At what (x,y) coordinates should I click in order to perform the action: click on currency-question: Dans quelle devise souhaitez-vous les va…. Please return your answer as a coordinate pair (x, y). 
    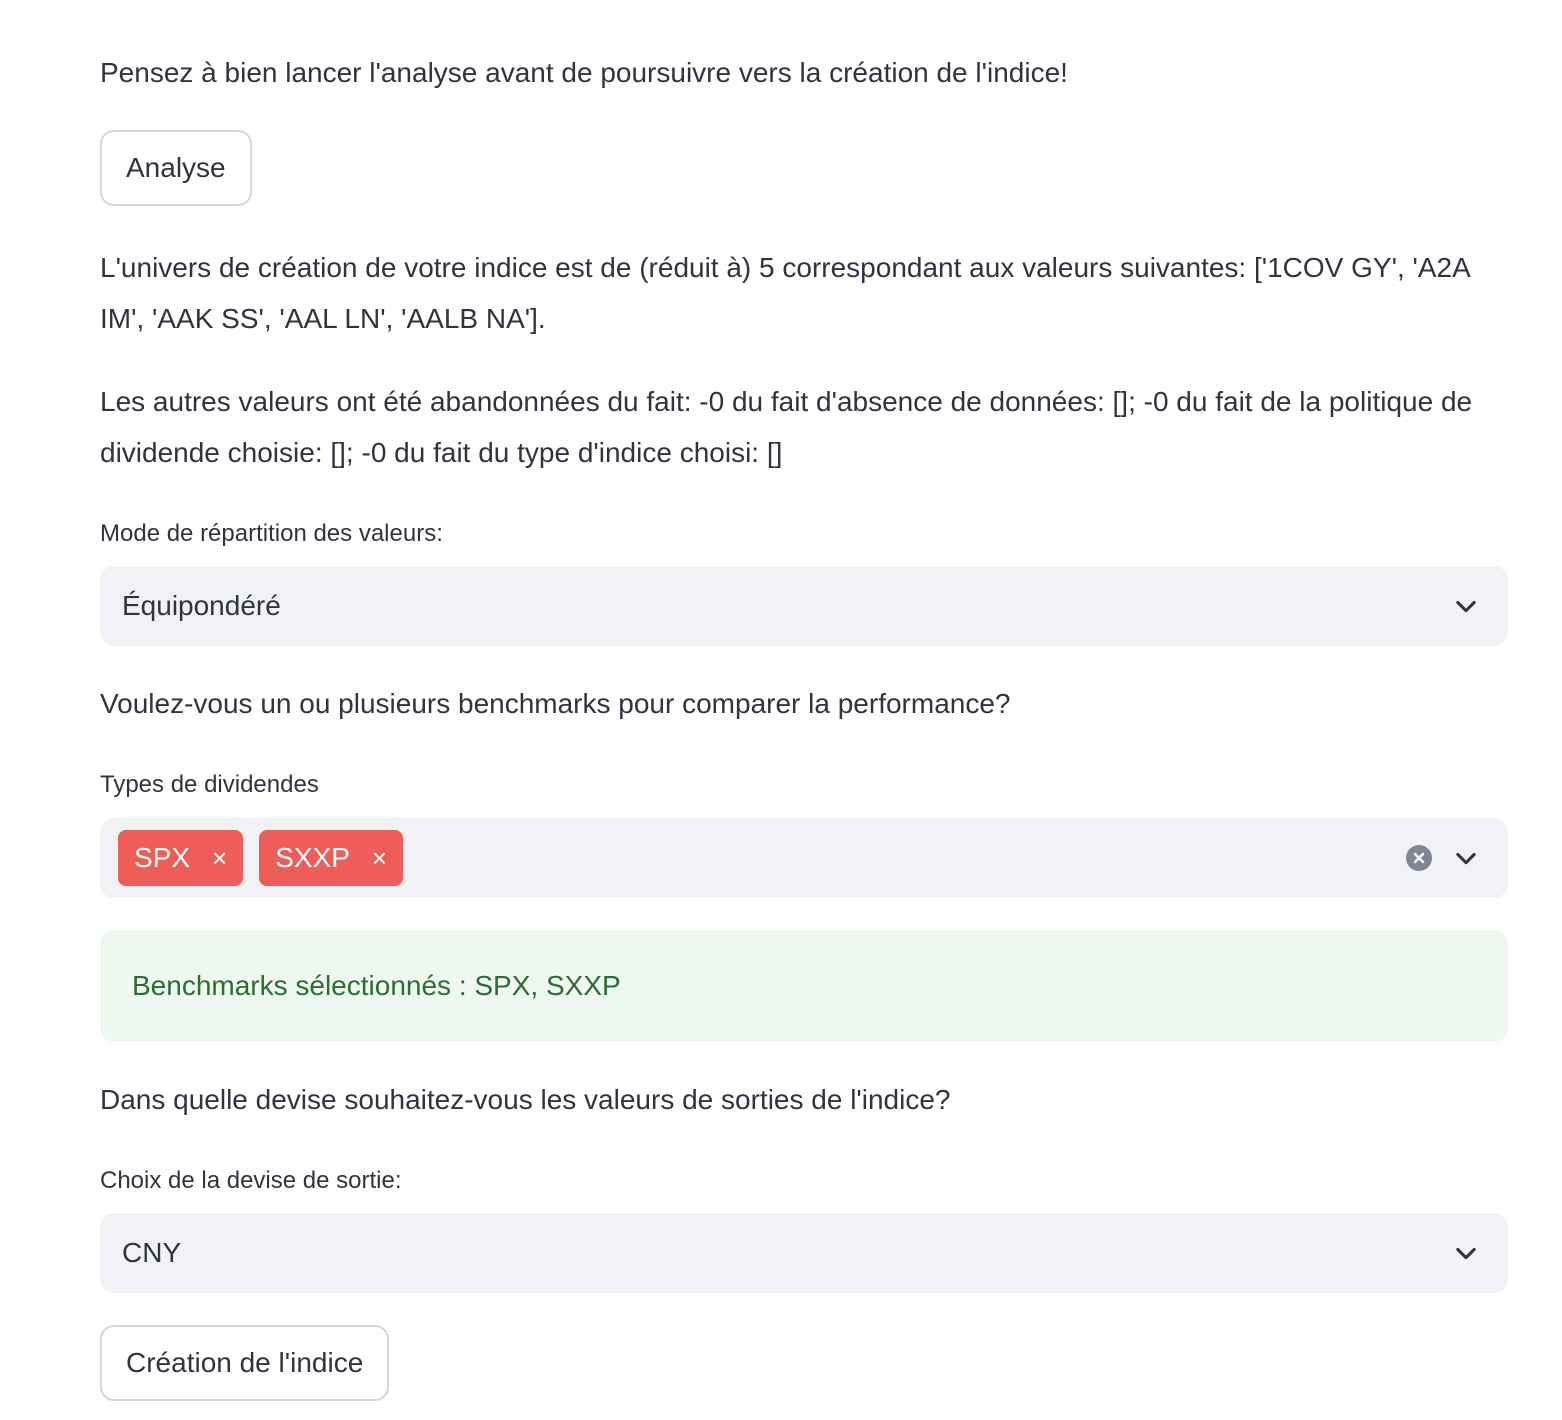
    Looking at the image, I should click on (525, 1099).